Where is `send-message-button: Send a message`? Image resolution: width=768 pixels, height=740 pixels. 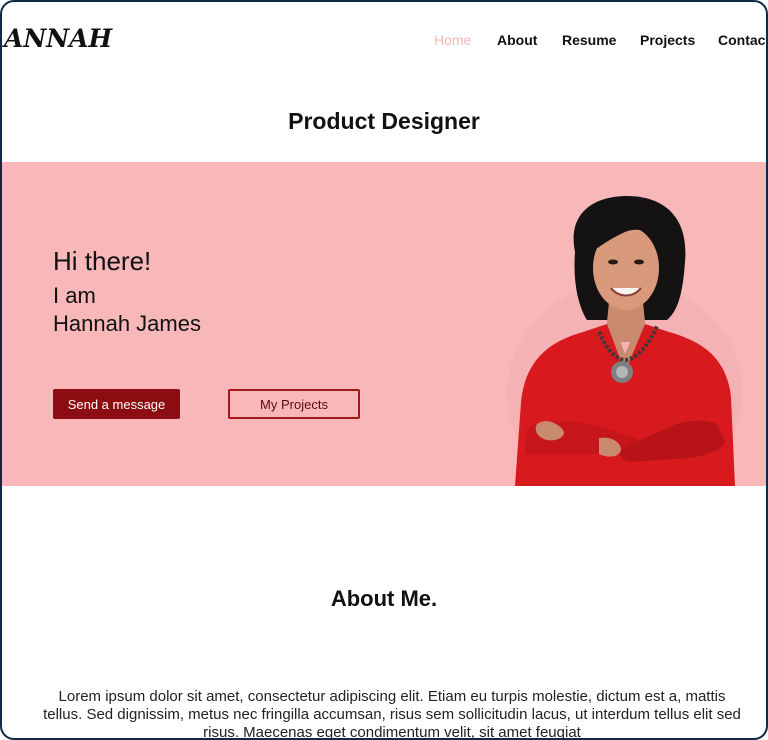 send-message-button: Send a message is located at coordinates (116, 404).